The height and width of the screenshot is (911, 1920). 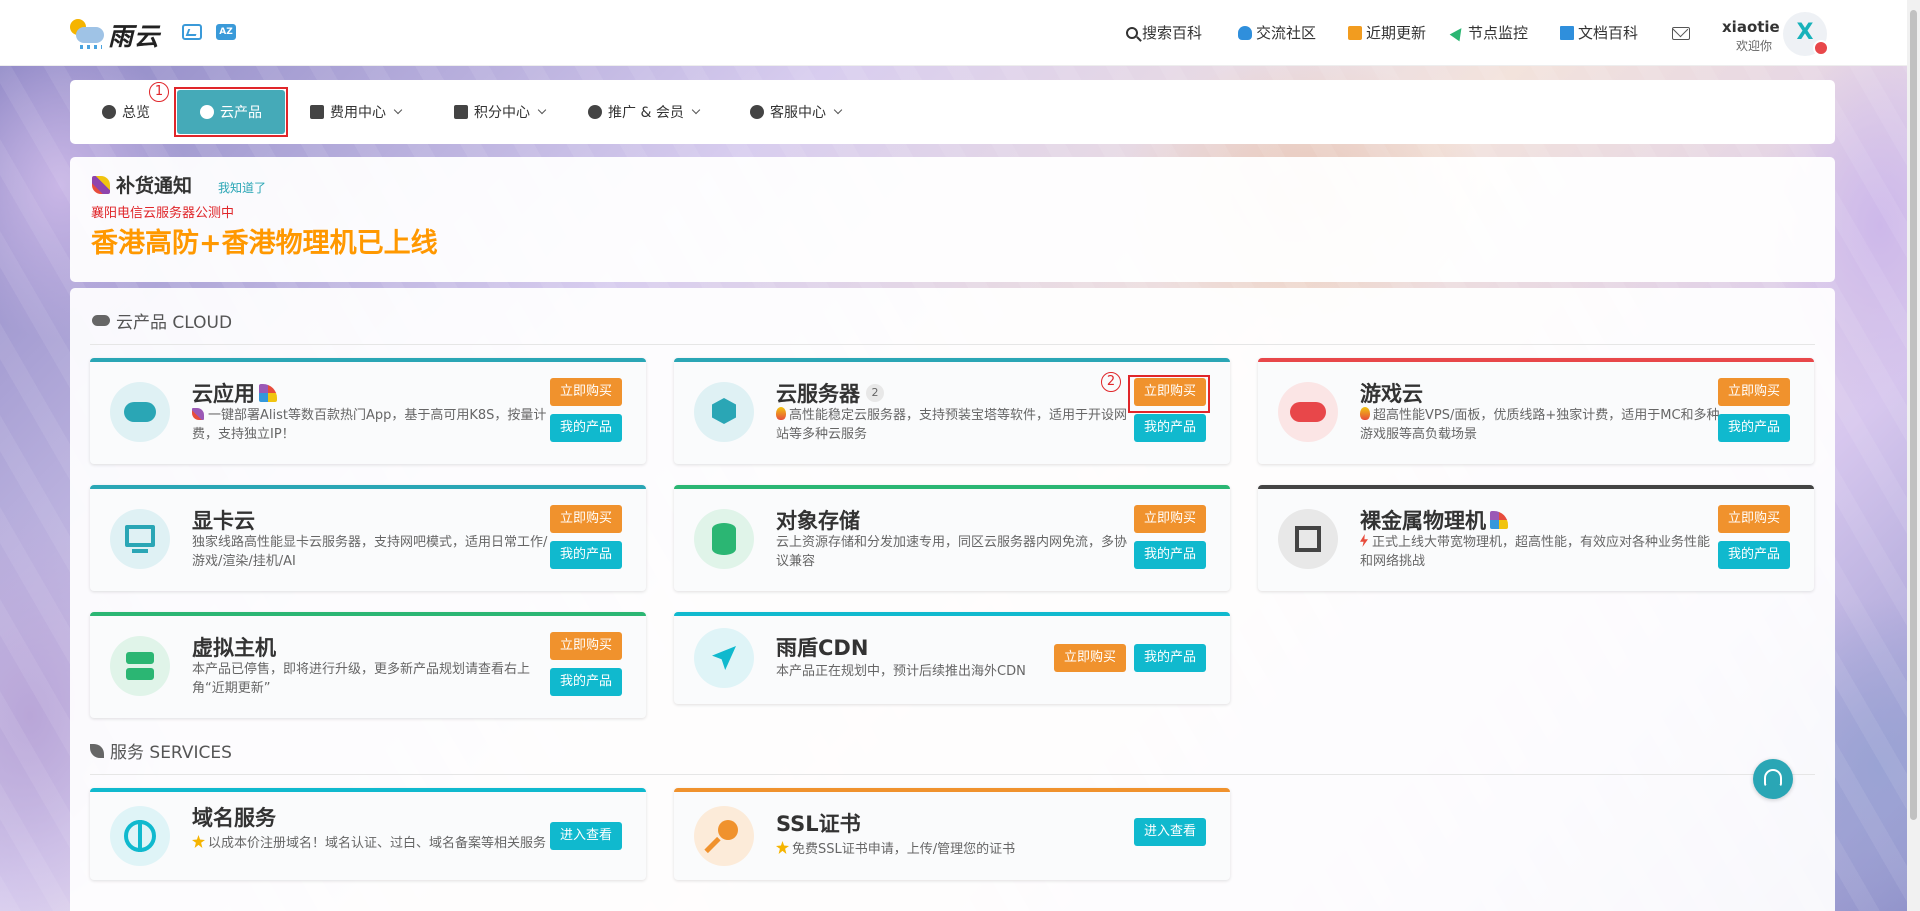 I want to click on card-title: 显卡云, so click(x=223, y=520).